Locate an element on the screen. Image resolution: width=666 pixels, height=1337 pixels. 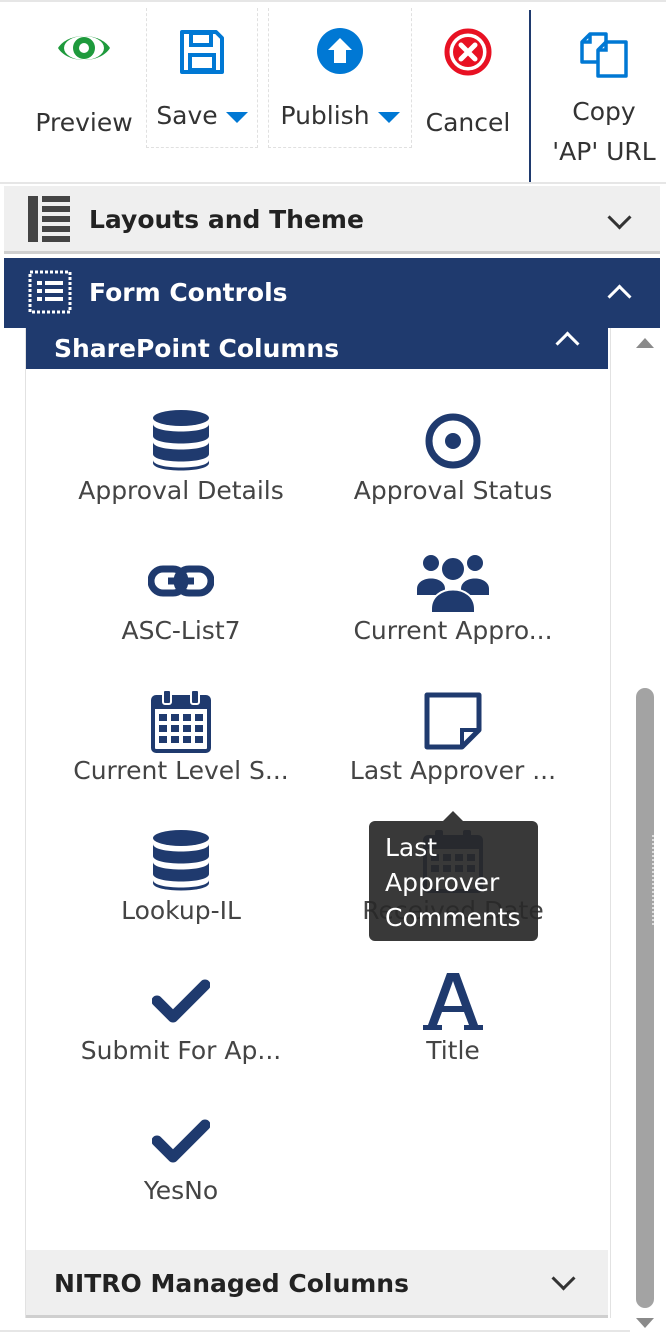
column-tile-approval-status: Approval Status is located at coordinates (453, 471).